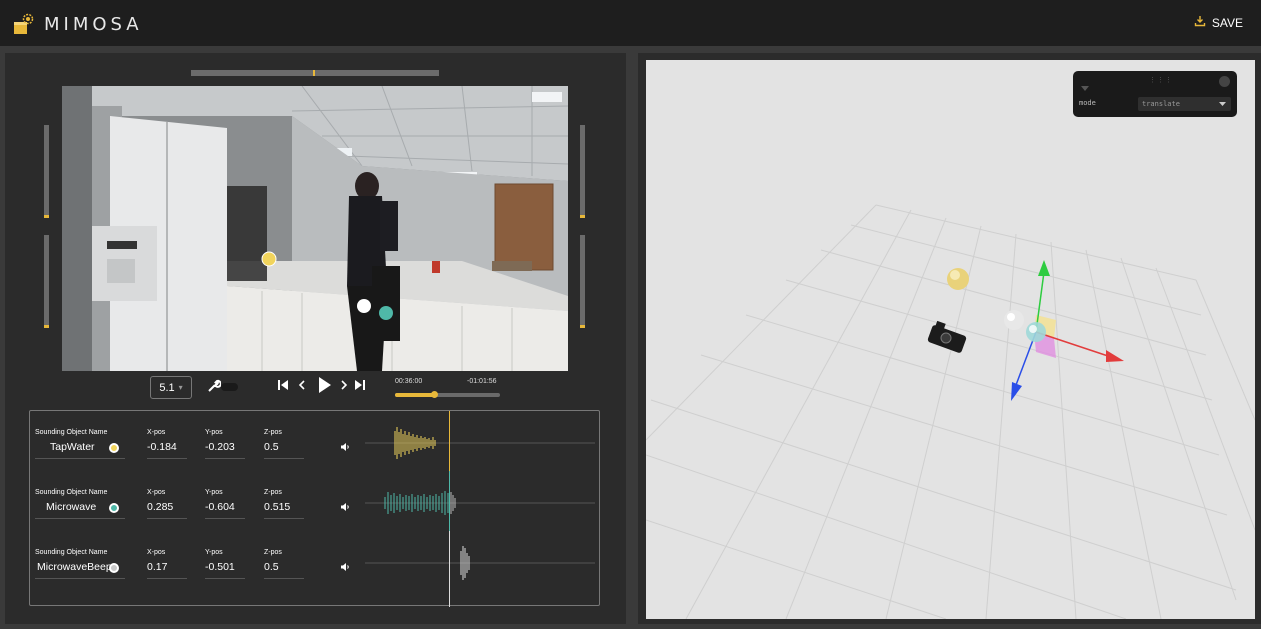 This screenshot has height=629, width=1261. What do you see at coordinates (315, 391) in the screenshot?
I see `playback-controls: 5.1 ▾ 00:36:00 -01:01:56` at bounding box center [315, 391].